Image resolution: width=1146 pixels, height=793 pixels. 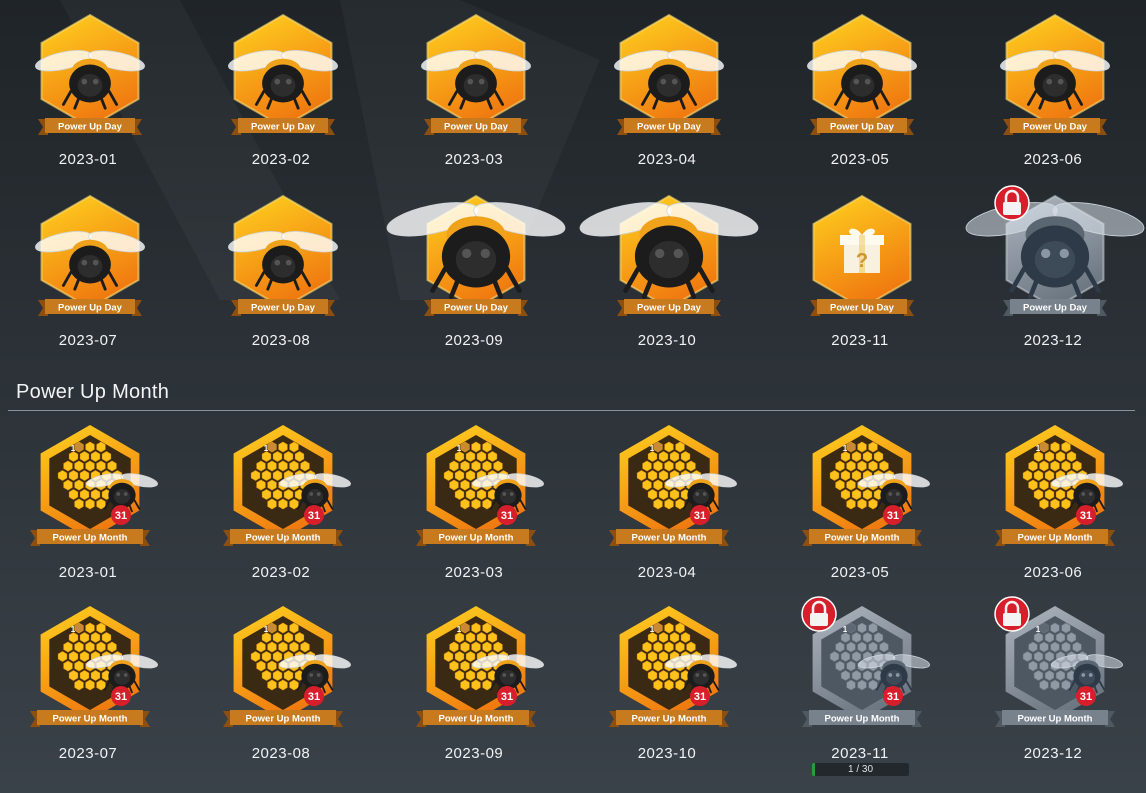 I want to click on month-badge-item: 1 31 Power Up Month 2023-04, so click(x=675, y=513).